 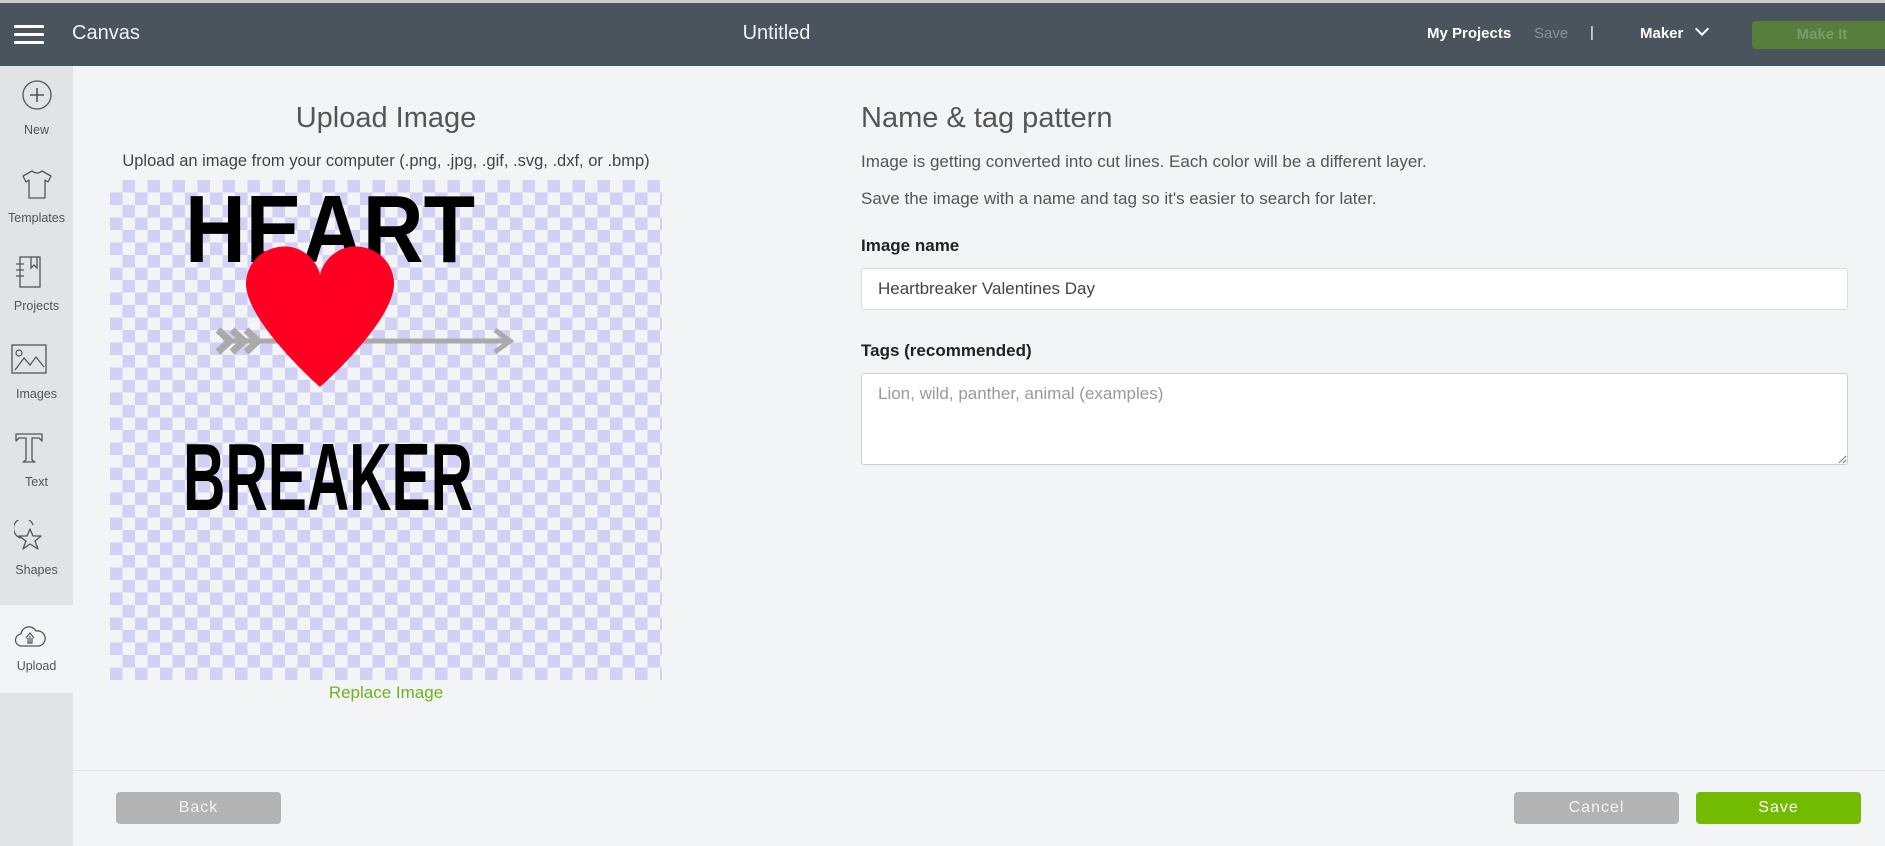 I want to click on save-button: Save, so click(x=1778, y=808).